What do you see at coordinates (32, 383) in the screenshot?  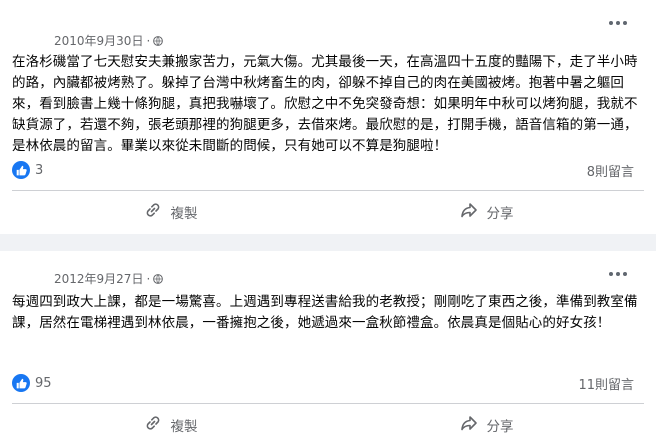 I see `reactions: 95` at bounding box center [32, 383].